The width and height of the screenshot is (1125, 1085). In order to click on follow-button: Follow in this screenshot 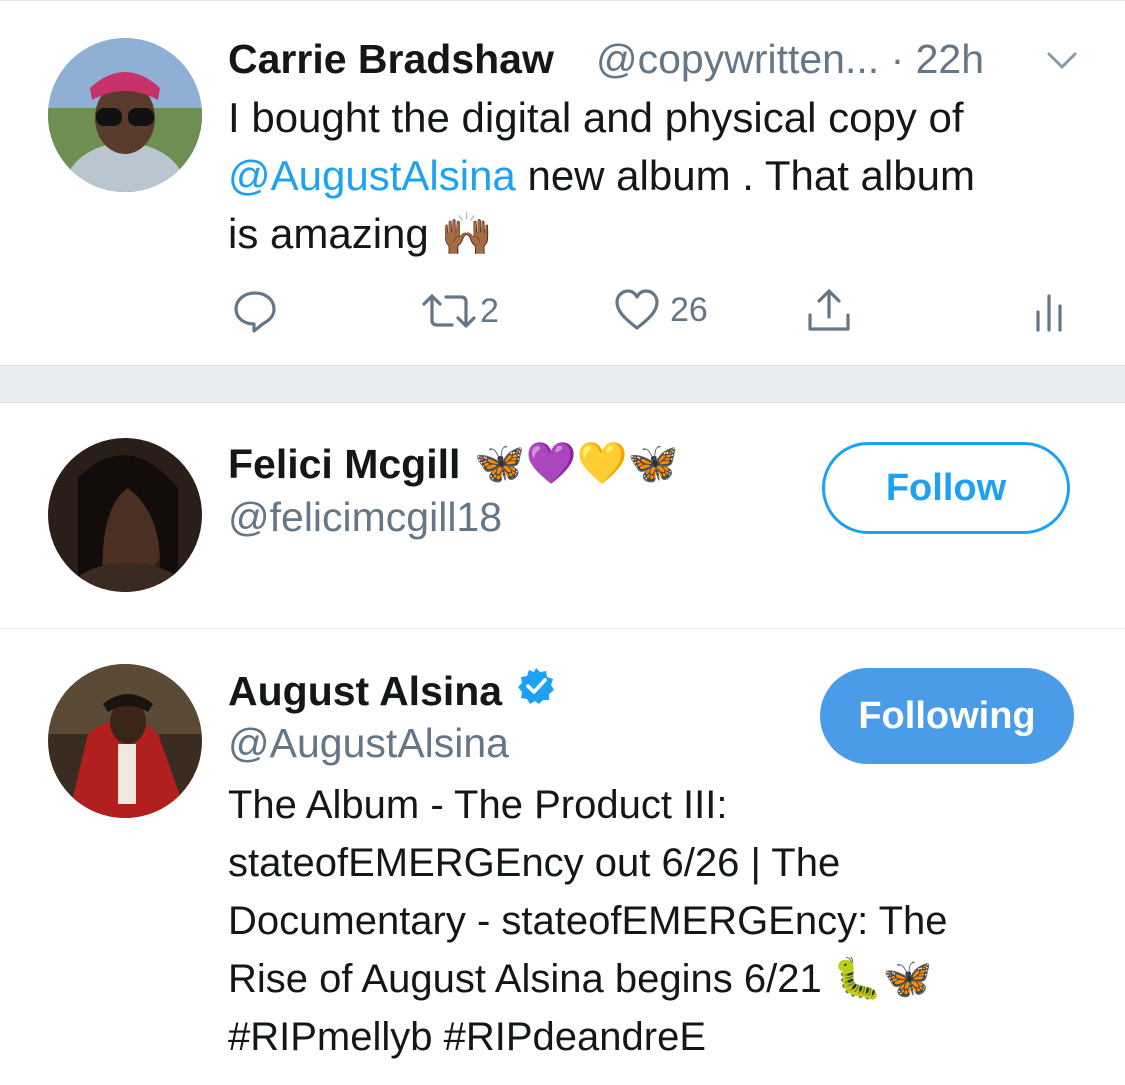, I will do `click(946, 488)`.